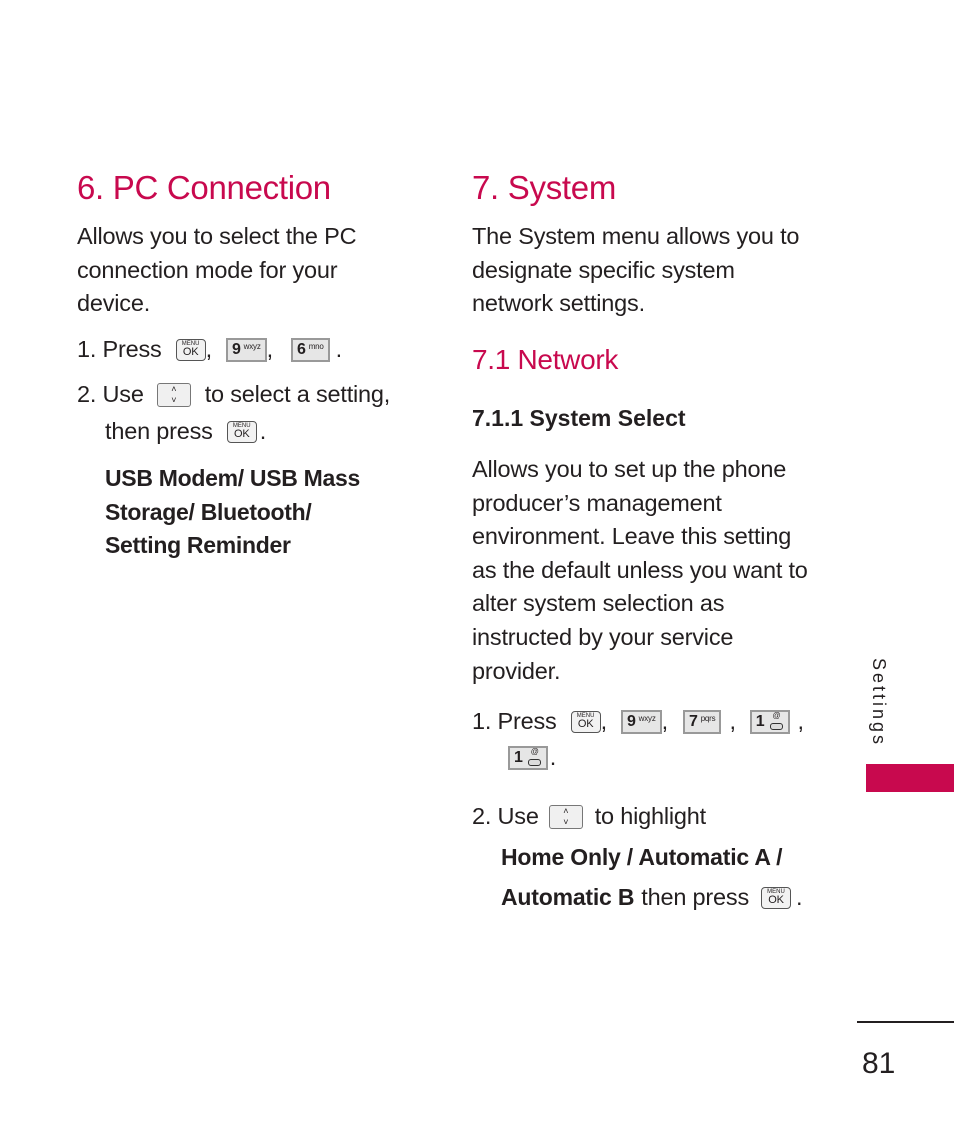  I want to click on key-6-mno-icon: 6 mno, so click(310, 350).